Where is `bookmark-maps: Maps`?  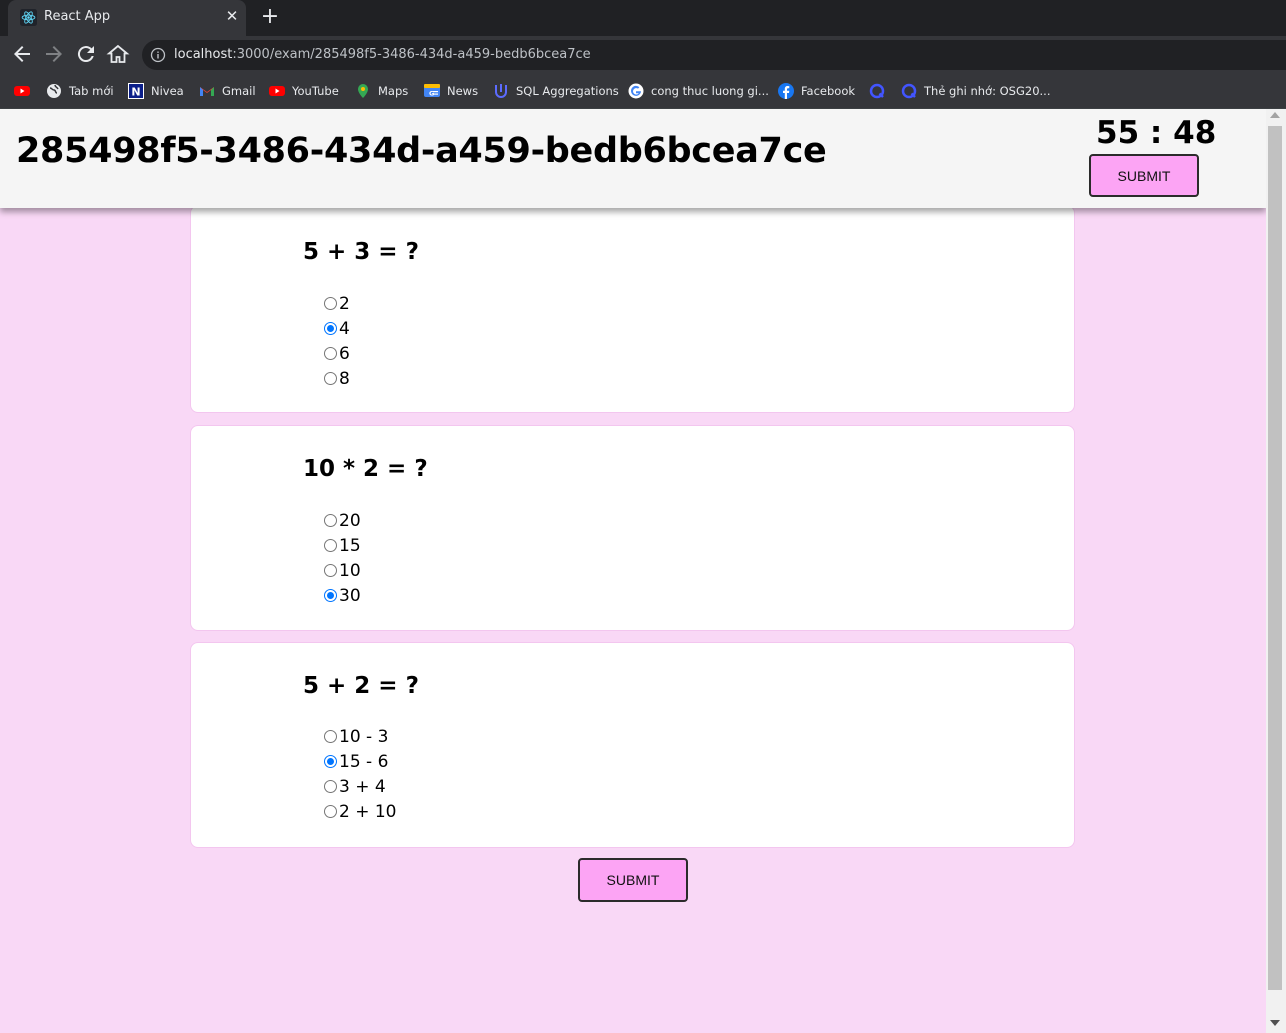
bookmark-maps: Maps is located at coordinates (381, 91).